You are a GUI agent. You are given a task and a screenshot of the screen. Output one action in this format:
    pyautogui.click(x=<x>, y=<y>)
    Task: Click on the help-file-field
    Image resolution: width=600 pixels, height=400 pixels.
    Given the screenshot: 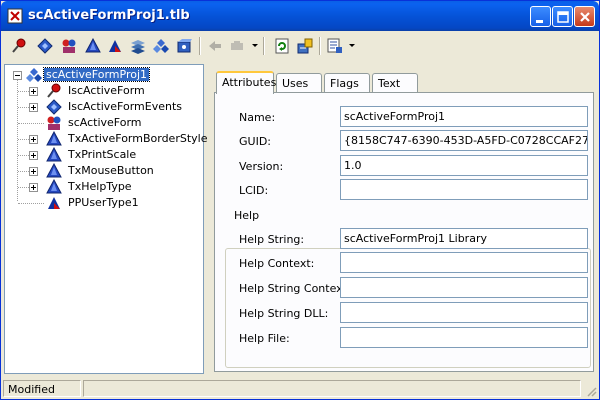 What is the action you would take?
    pyautogui.click(x=464, y=337)
    